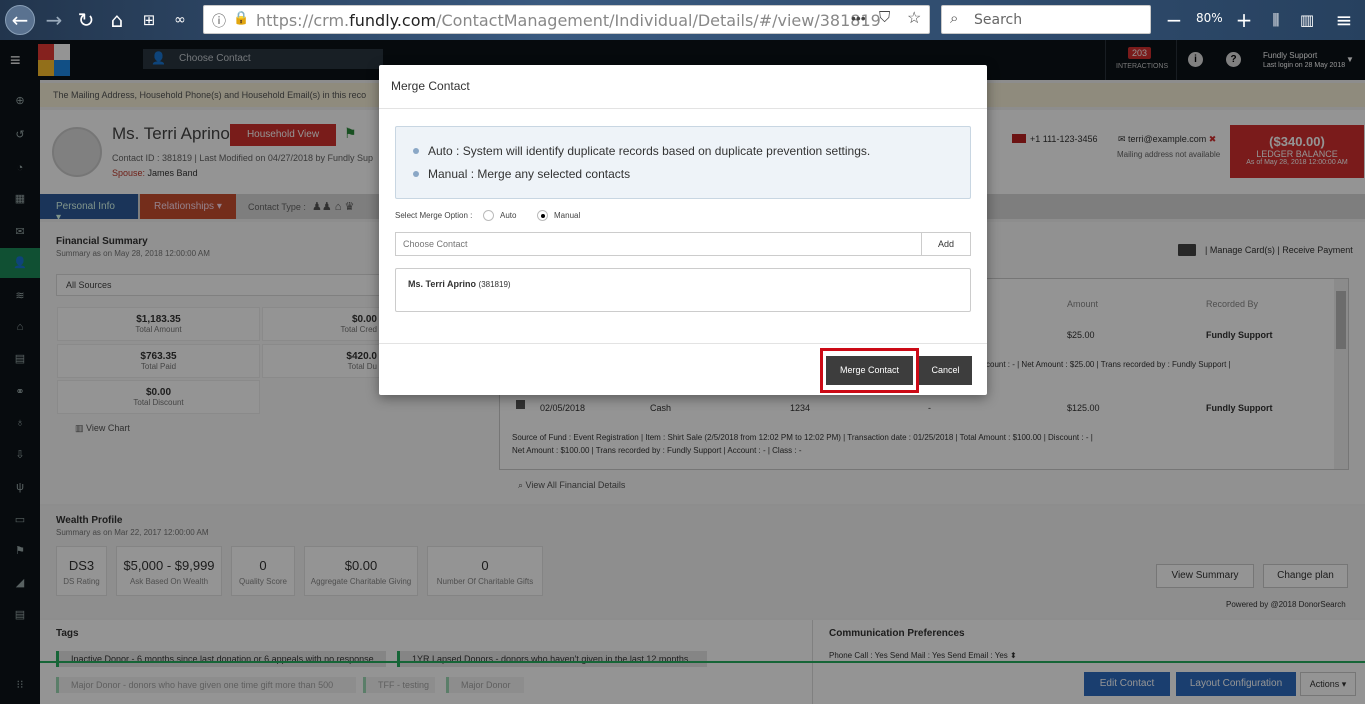 The width and height of the screenshot is (1365, 704). What do you see at coordinates (1344, 20) in the screenshot?
I see `menu-icon: ≡` at bounding box center [1344, 20].